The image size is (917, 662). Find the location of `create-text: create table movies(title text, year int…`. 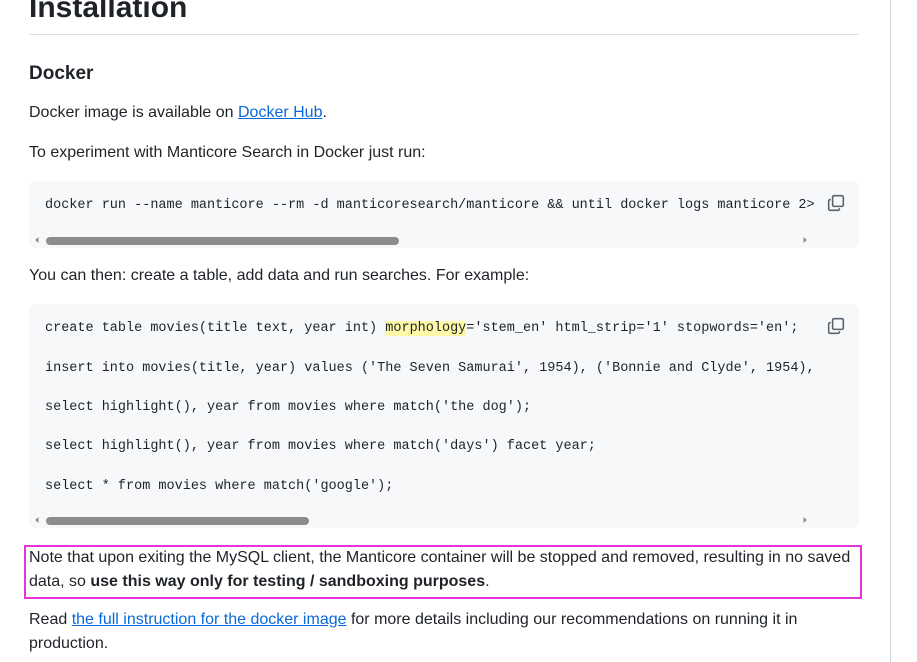

create-text: create table movies(title text, year int… is located at coordinates (215, 328).